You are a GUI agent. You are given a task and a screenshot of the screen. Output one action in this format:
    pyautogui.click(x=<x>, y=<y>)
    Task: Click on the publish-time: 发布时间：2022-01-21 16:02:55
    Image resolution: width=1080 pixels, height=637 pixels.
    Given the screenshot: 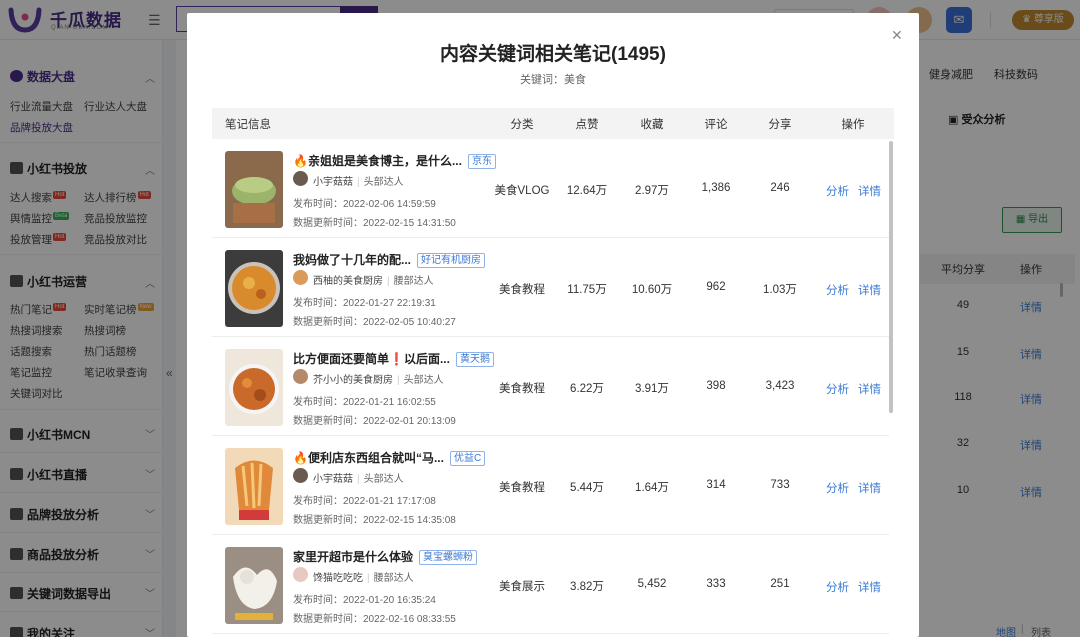 What is the action you would take?
    pyautogui.click(x=364, y=402)
    